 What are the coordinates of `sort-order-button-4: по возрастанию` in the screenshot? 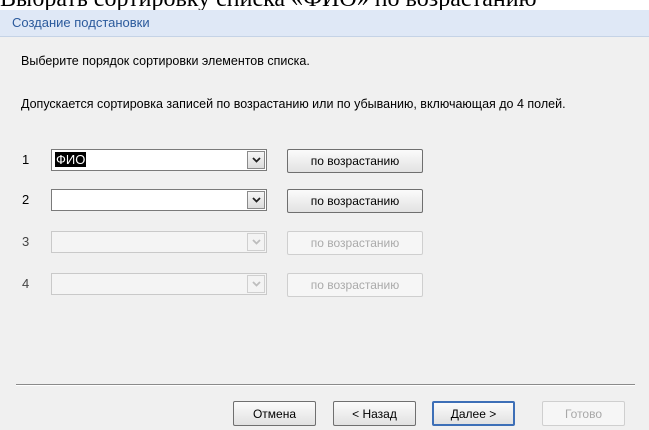 It's located at (355, 285).